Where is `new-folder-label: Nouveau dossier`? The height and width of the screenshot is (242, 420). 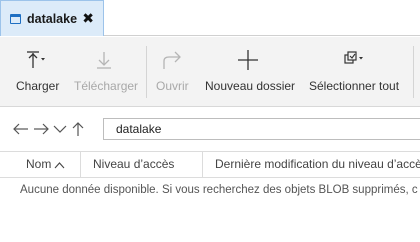
new-folder-label: Nouveau dossier is located at coordinates (250, 86).